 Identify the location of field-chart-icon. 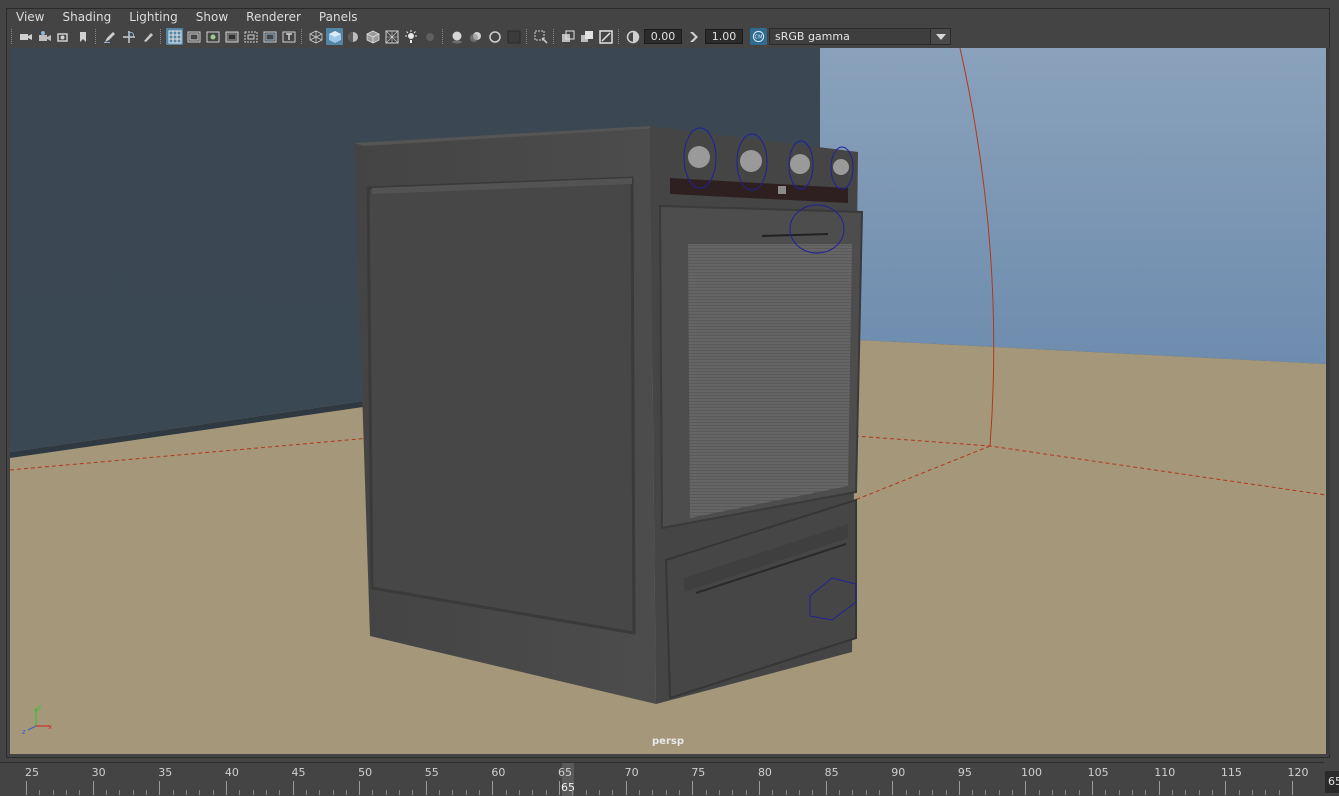
(250, 36).